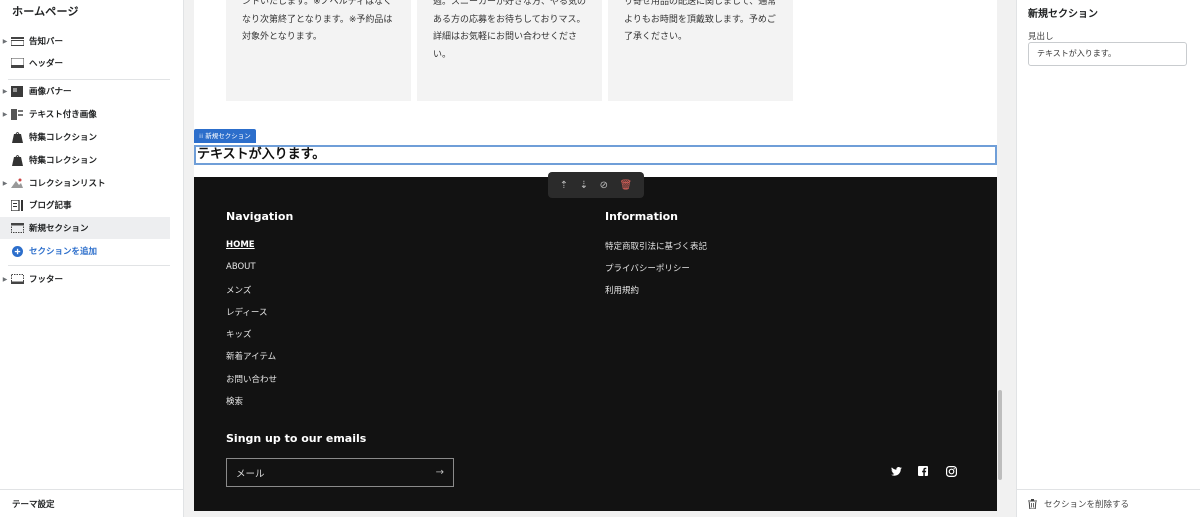 Image resolution: width=1200 pixels, height=517 pixels. Describe the element at coordinates (951, 471) in the screenshot. I see `instagram-icon` at that location.